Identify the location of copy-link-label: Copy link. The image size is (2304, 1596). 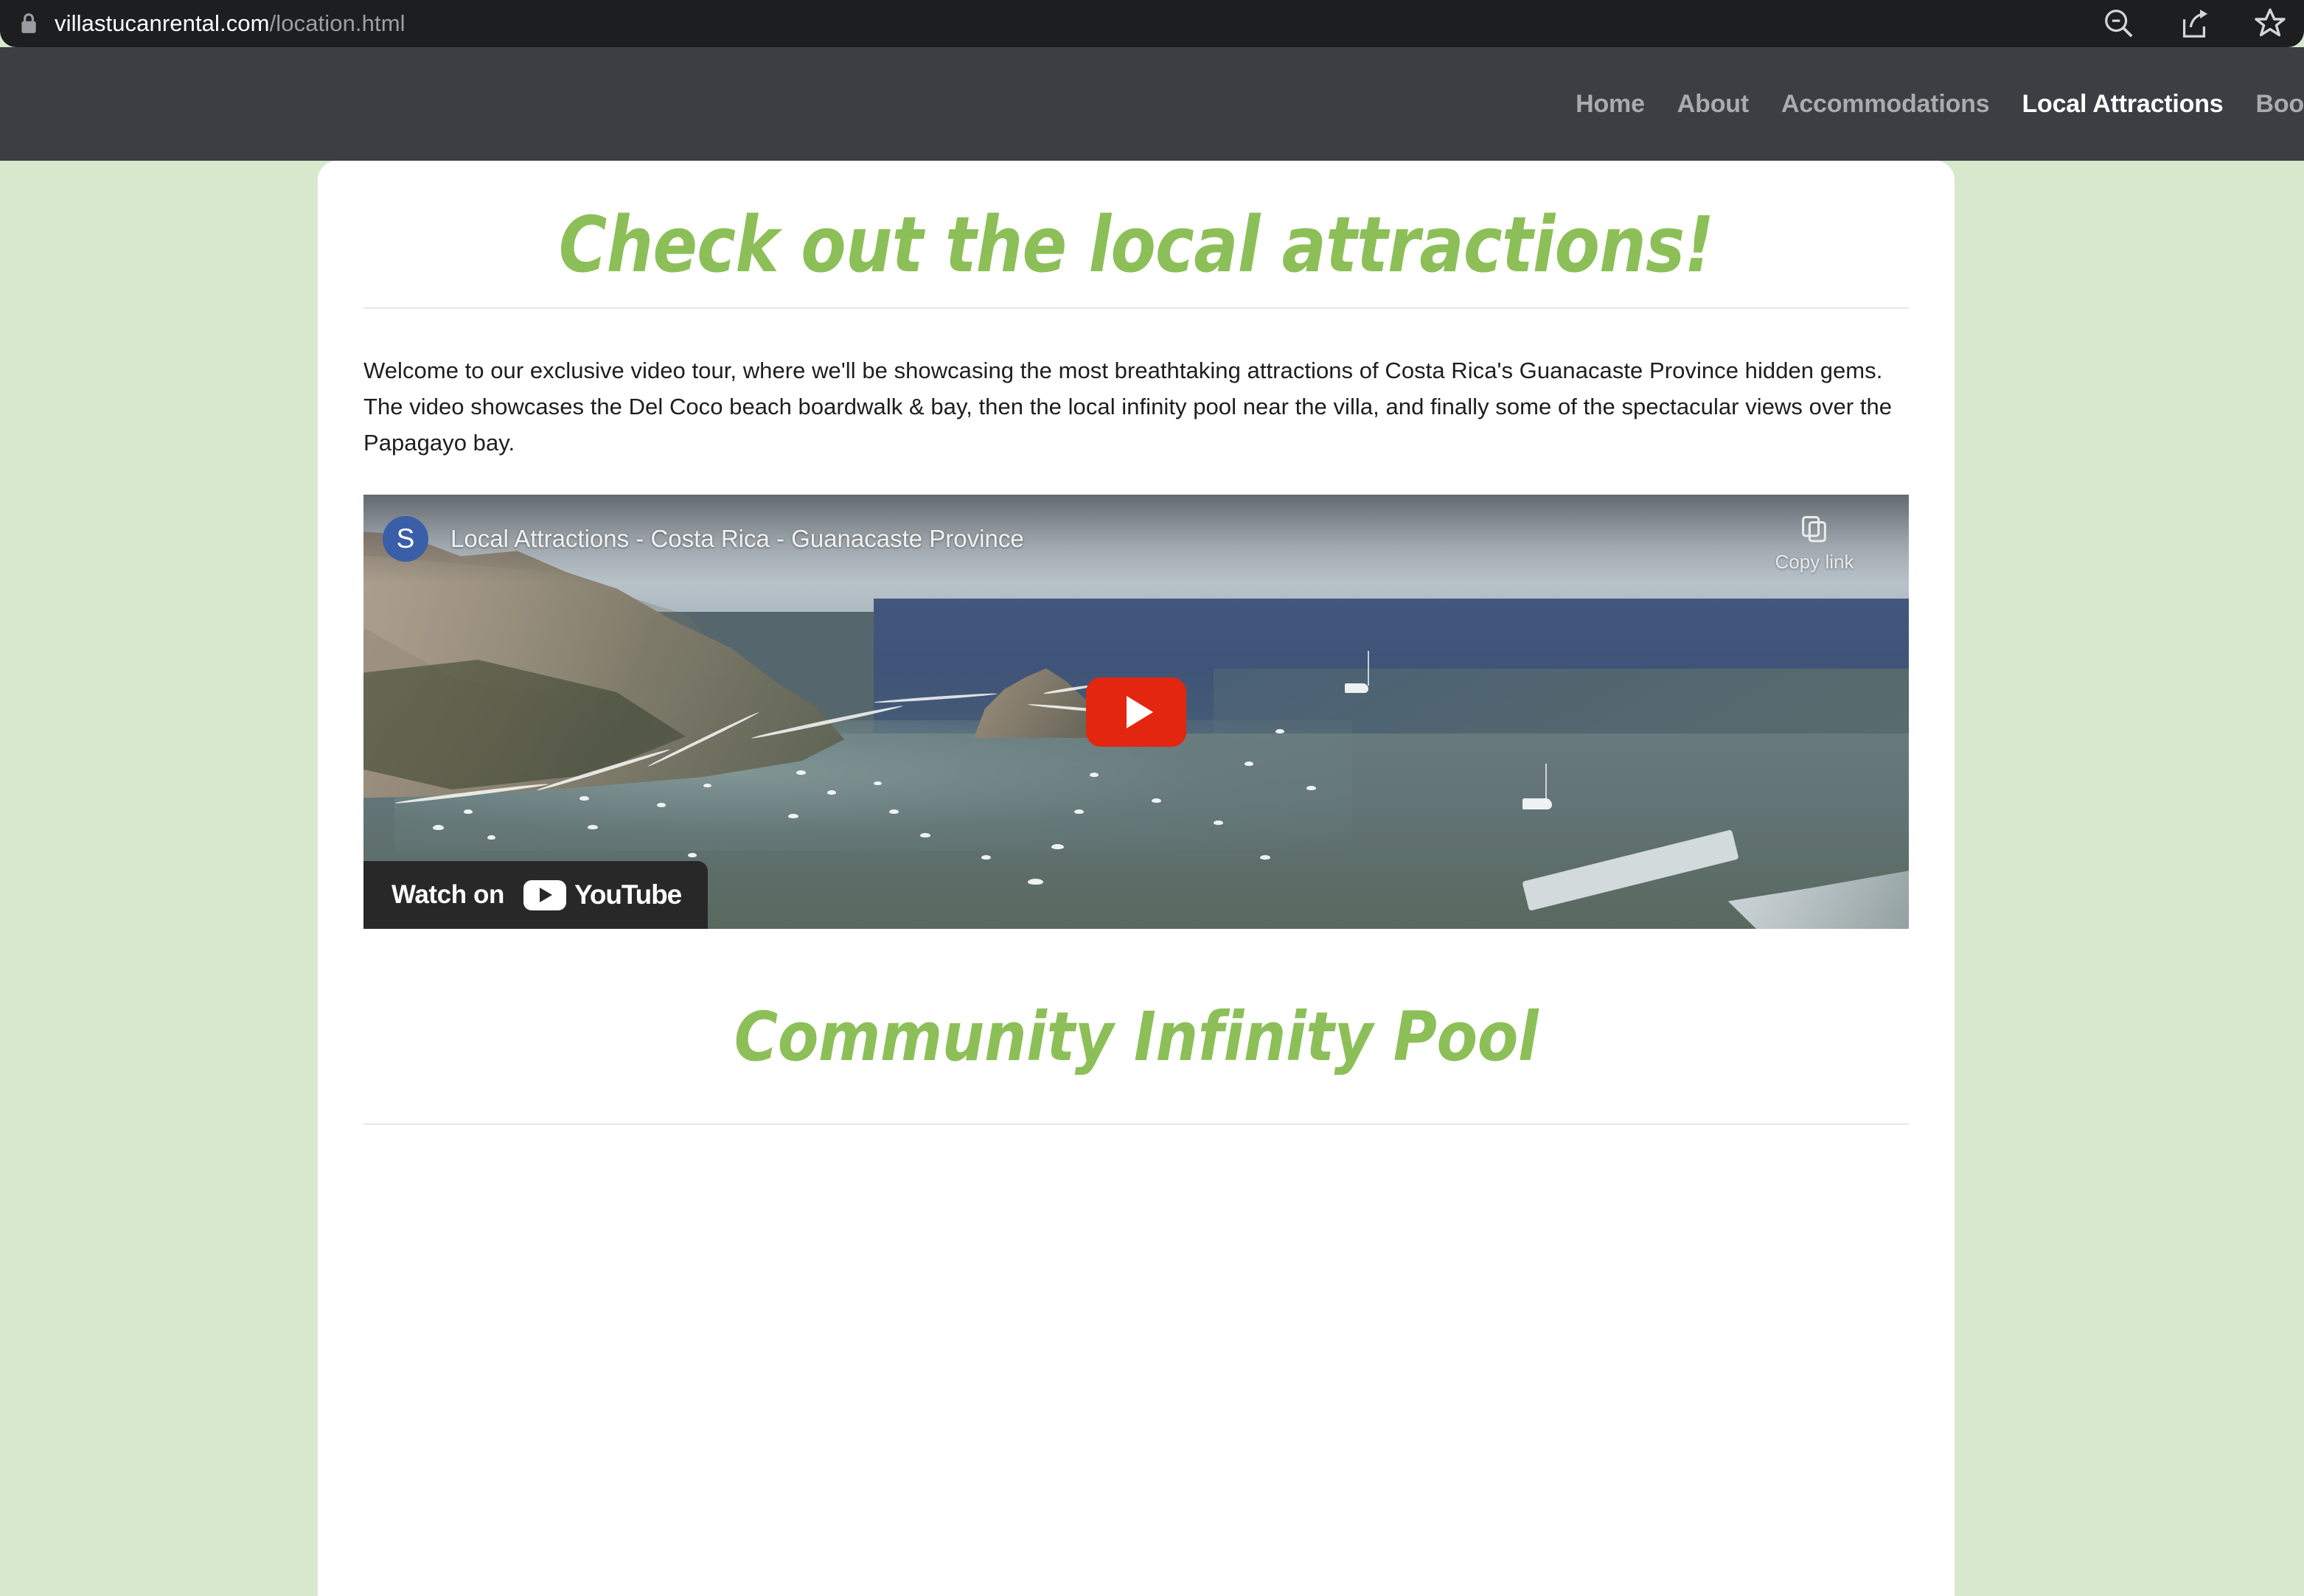
(1815, 563).